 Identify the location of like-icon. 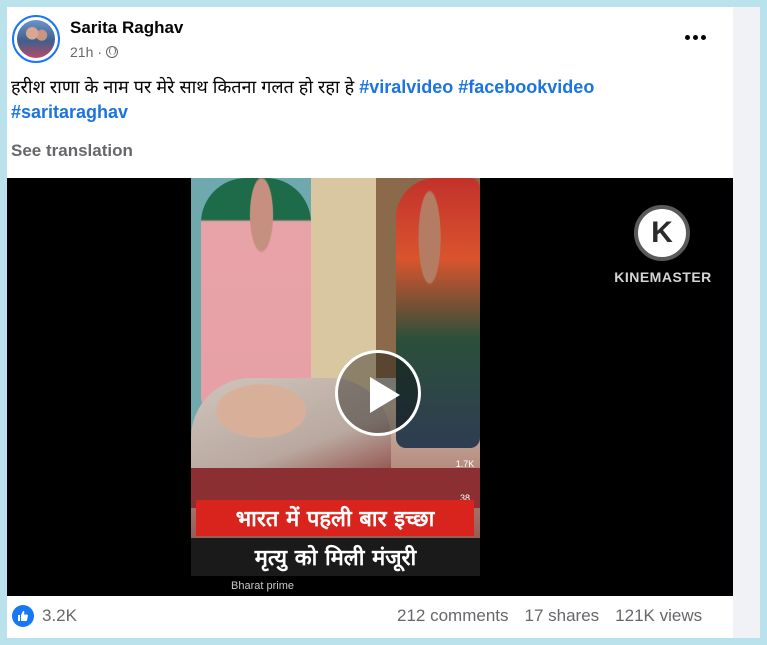
(23, 616).